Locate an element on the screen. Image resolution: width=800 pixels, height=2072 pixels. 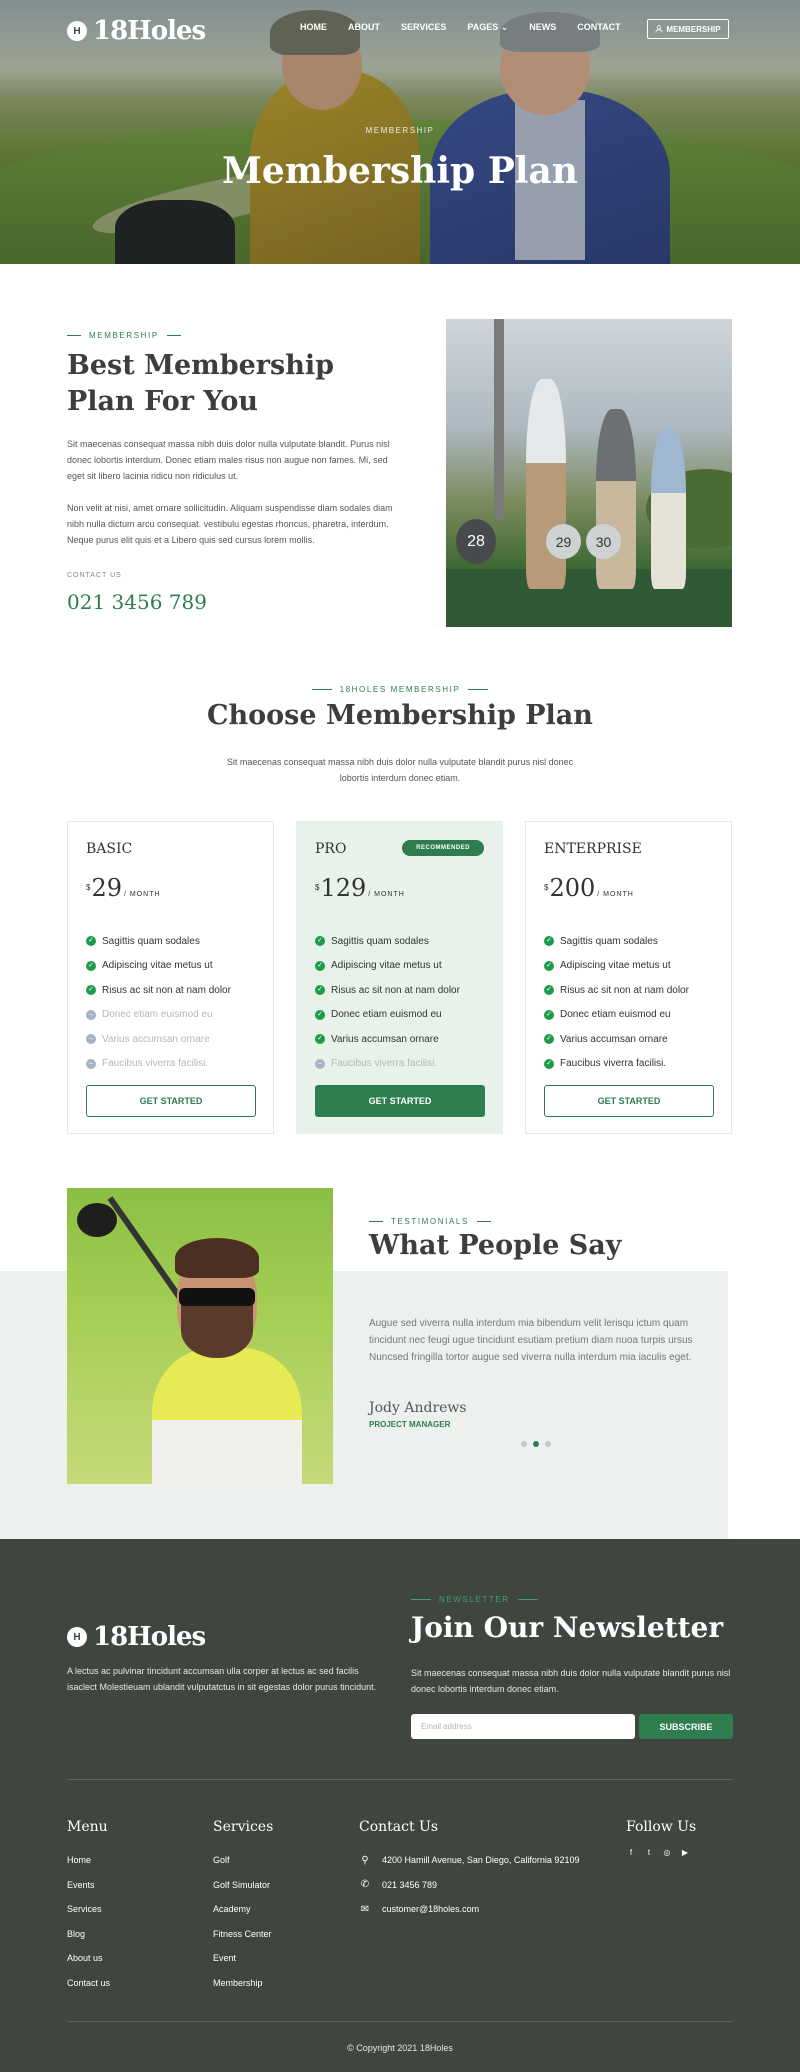
social-links: f t ◎ ▶ is located at coordinates (658, 1852).